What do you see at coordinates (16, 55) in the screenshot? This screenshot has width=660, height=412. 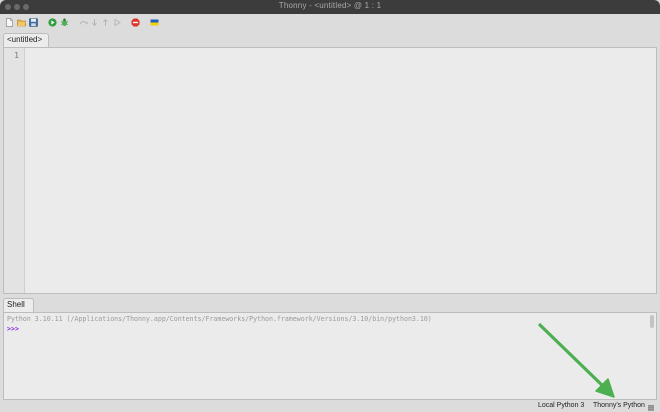 I see `line-number: 1` at bounding box center [16, 55].